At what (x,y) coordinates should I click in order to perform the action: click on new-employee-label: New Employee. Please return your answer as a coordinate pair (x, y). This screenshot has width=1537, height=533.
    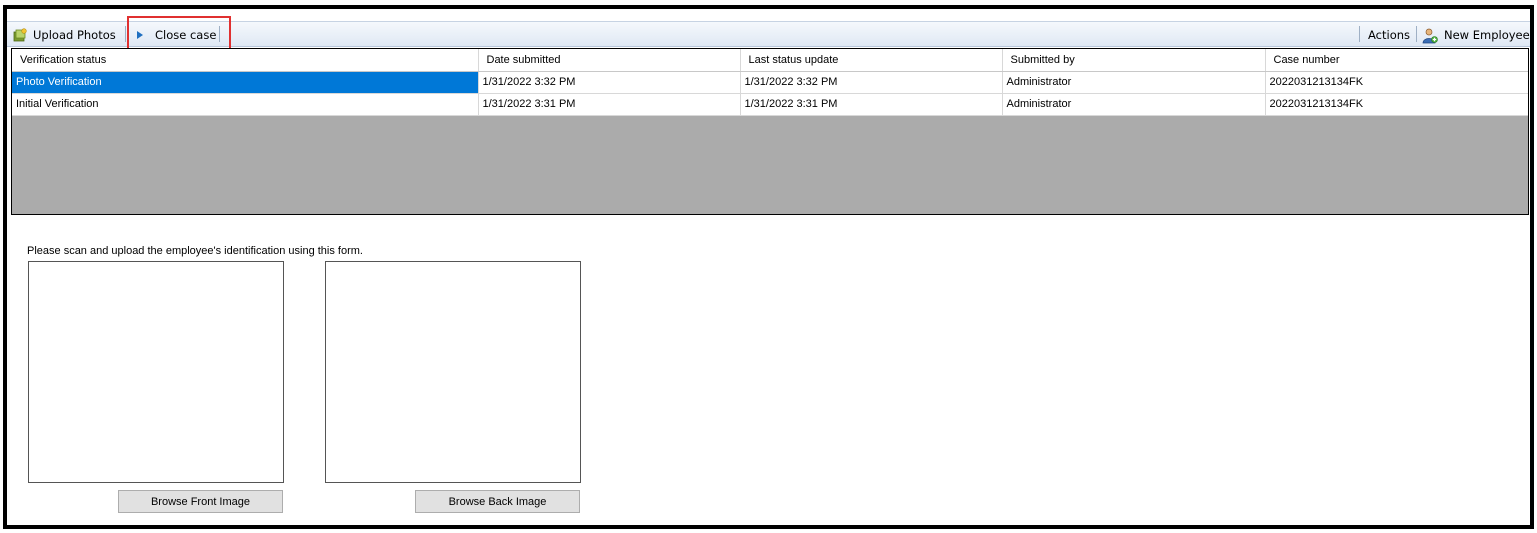
    Looking at the image, I should click on (1487, 34).